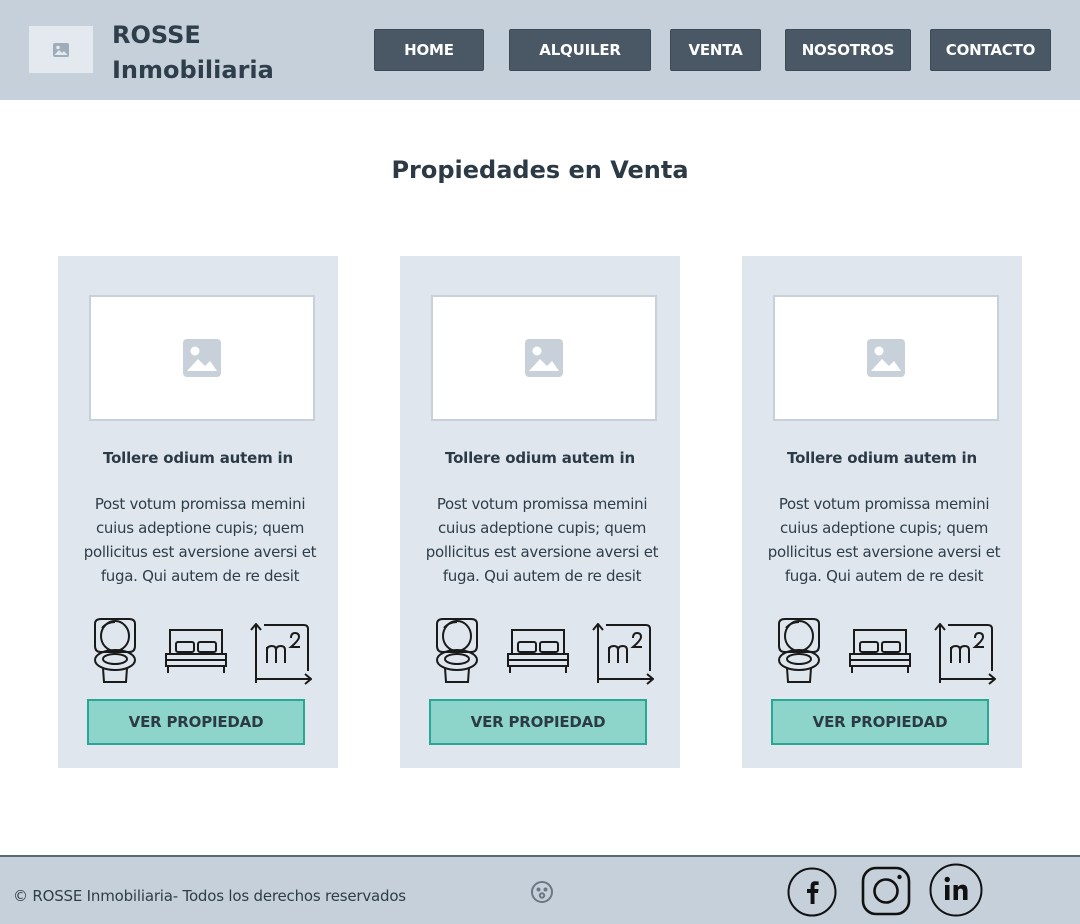 This screenshot has width=1080, height=924. I want to click on smiley-icon, so click(542, 892).